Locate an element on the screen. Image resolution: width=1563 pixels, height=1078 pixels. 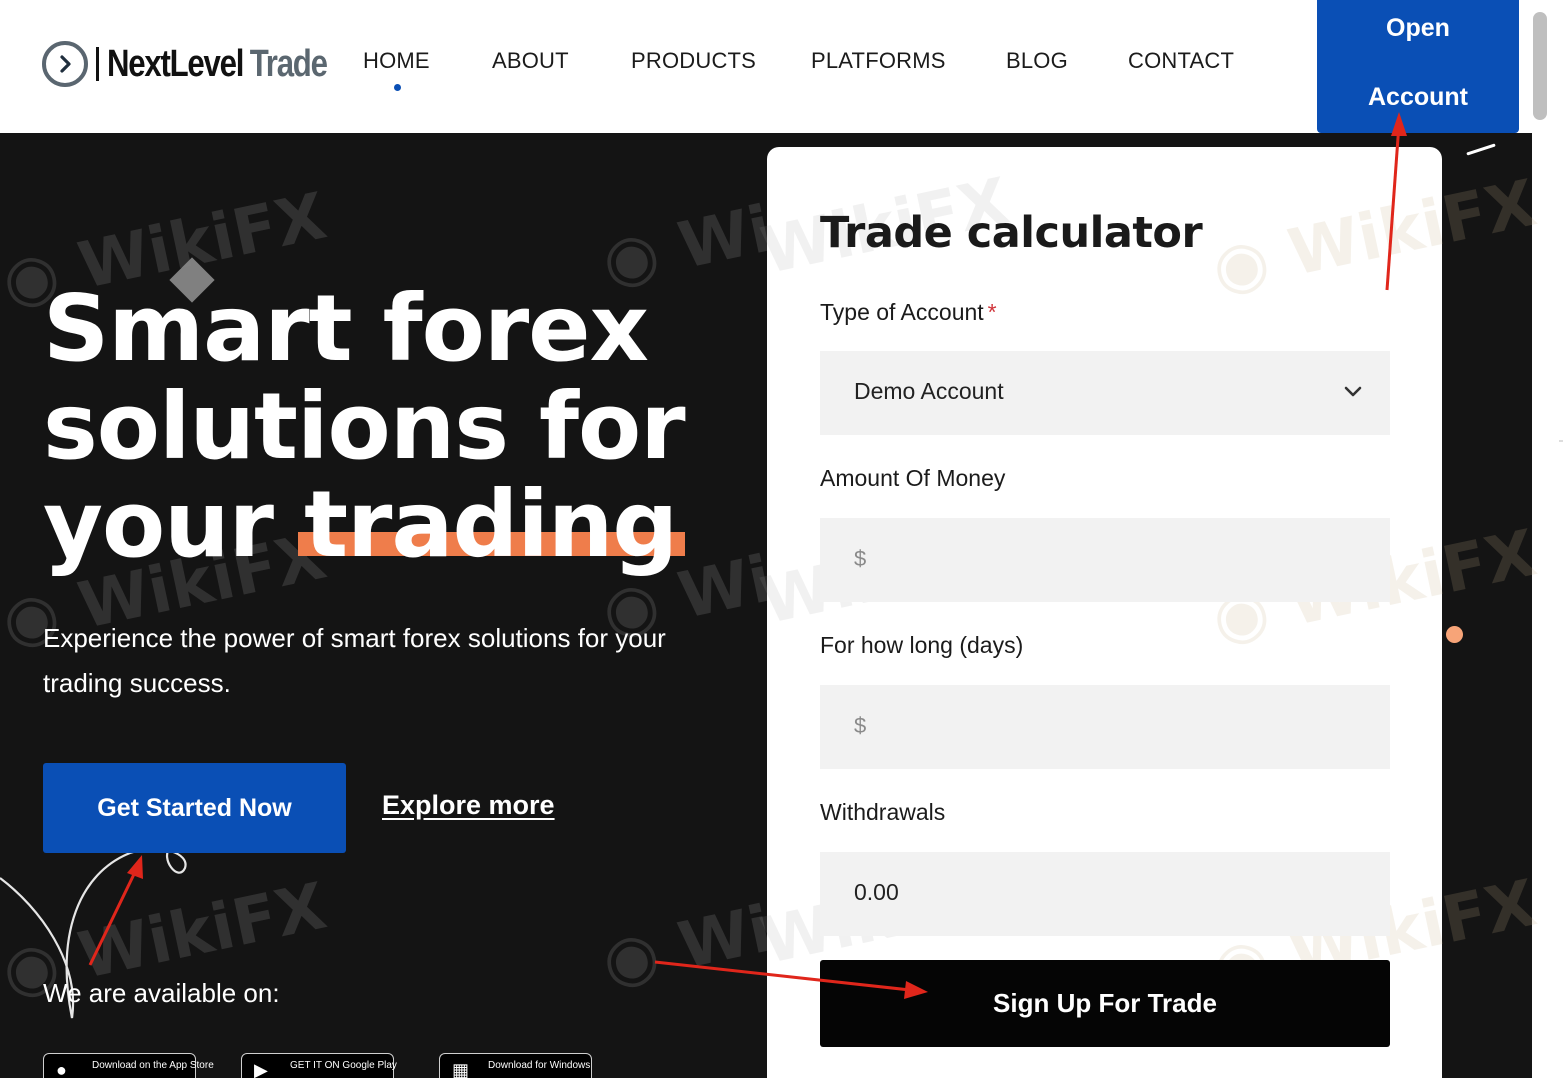
account-type-label-text: Type of Account is located at coordinates (902, 312).